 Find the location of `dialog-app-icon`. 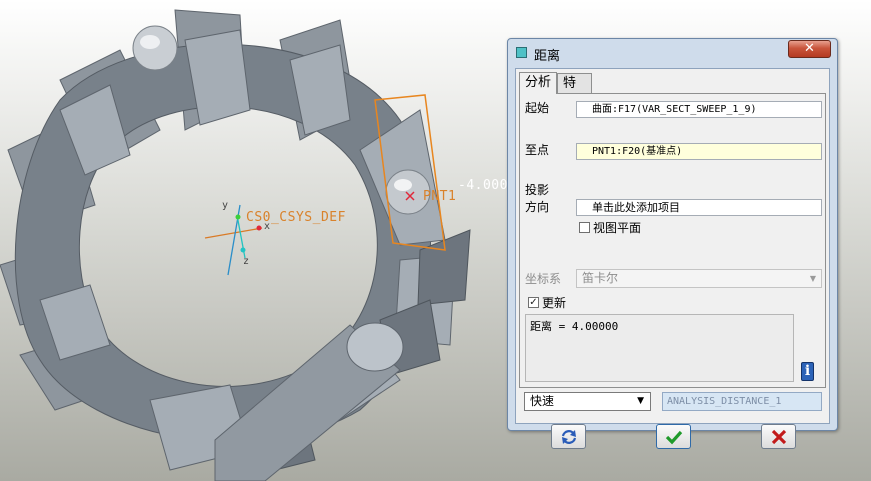

dialog-app-icon is located at coordinates (521, 52).